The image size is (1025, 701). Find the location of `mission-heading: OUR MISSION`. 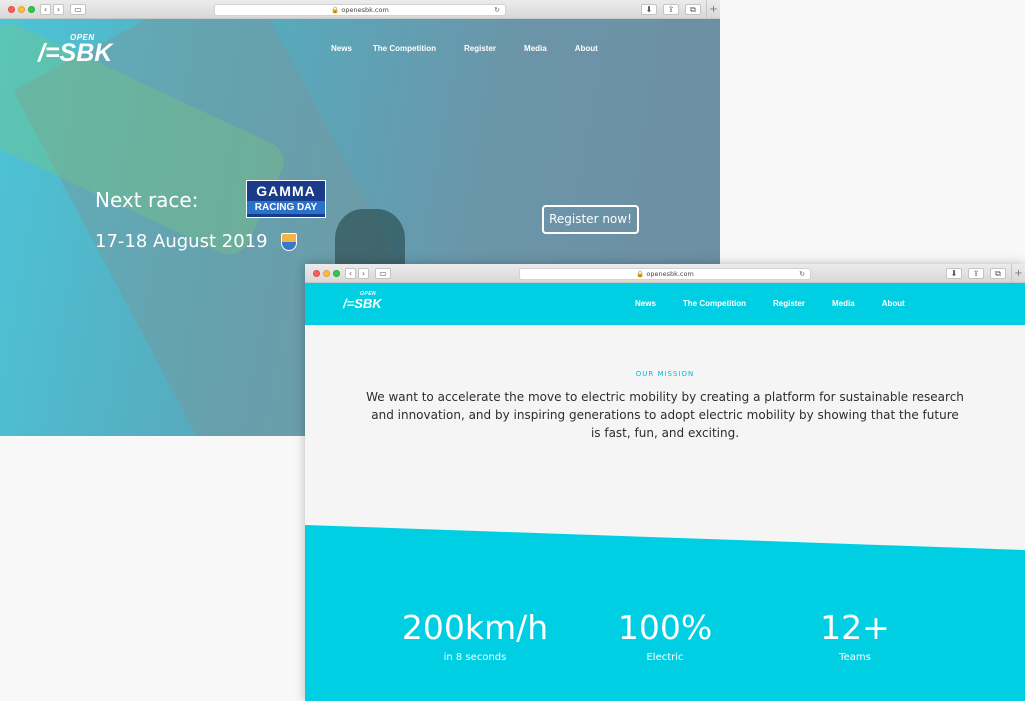

mission-heading: OUR MISSION is located at coordinates (665, 374).